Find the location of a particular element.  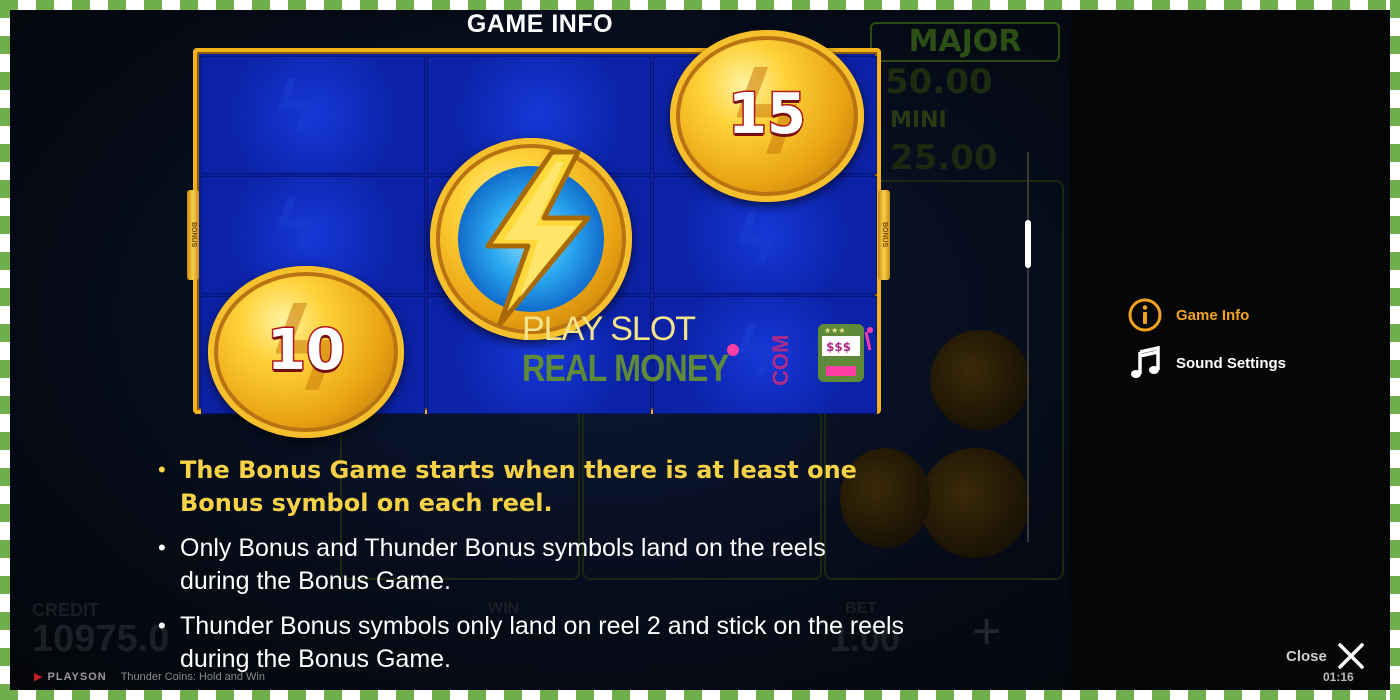

frame-left is located at coordinates (5, 350).